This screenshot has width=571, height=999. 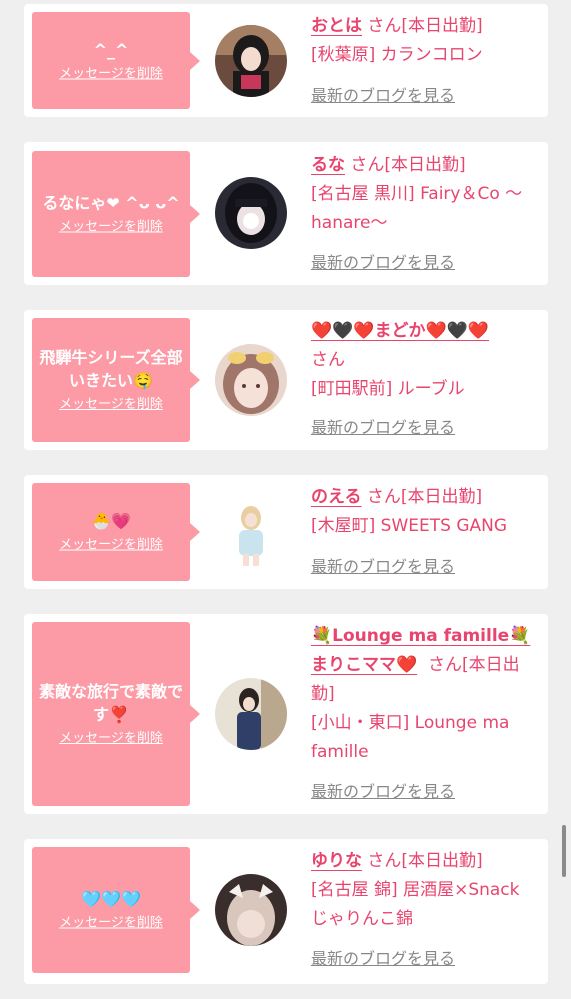 I want to click on message-text: 飛騨牛シリーズ全部いきたい🤤, so click(x=111, y=369).